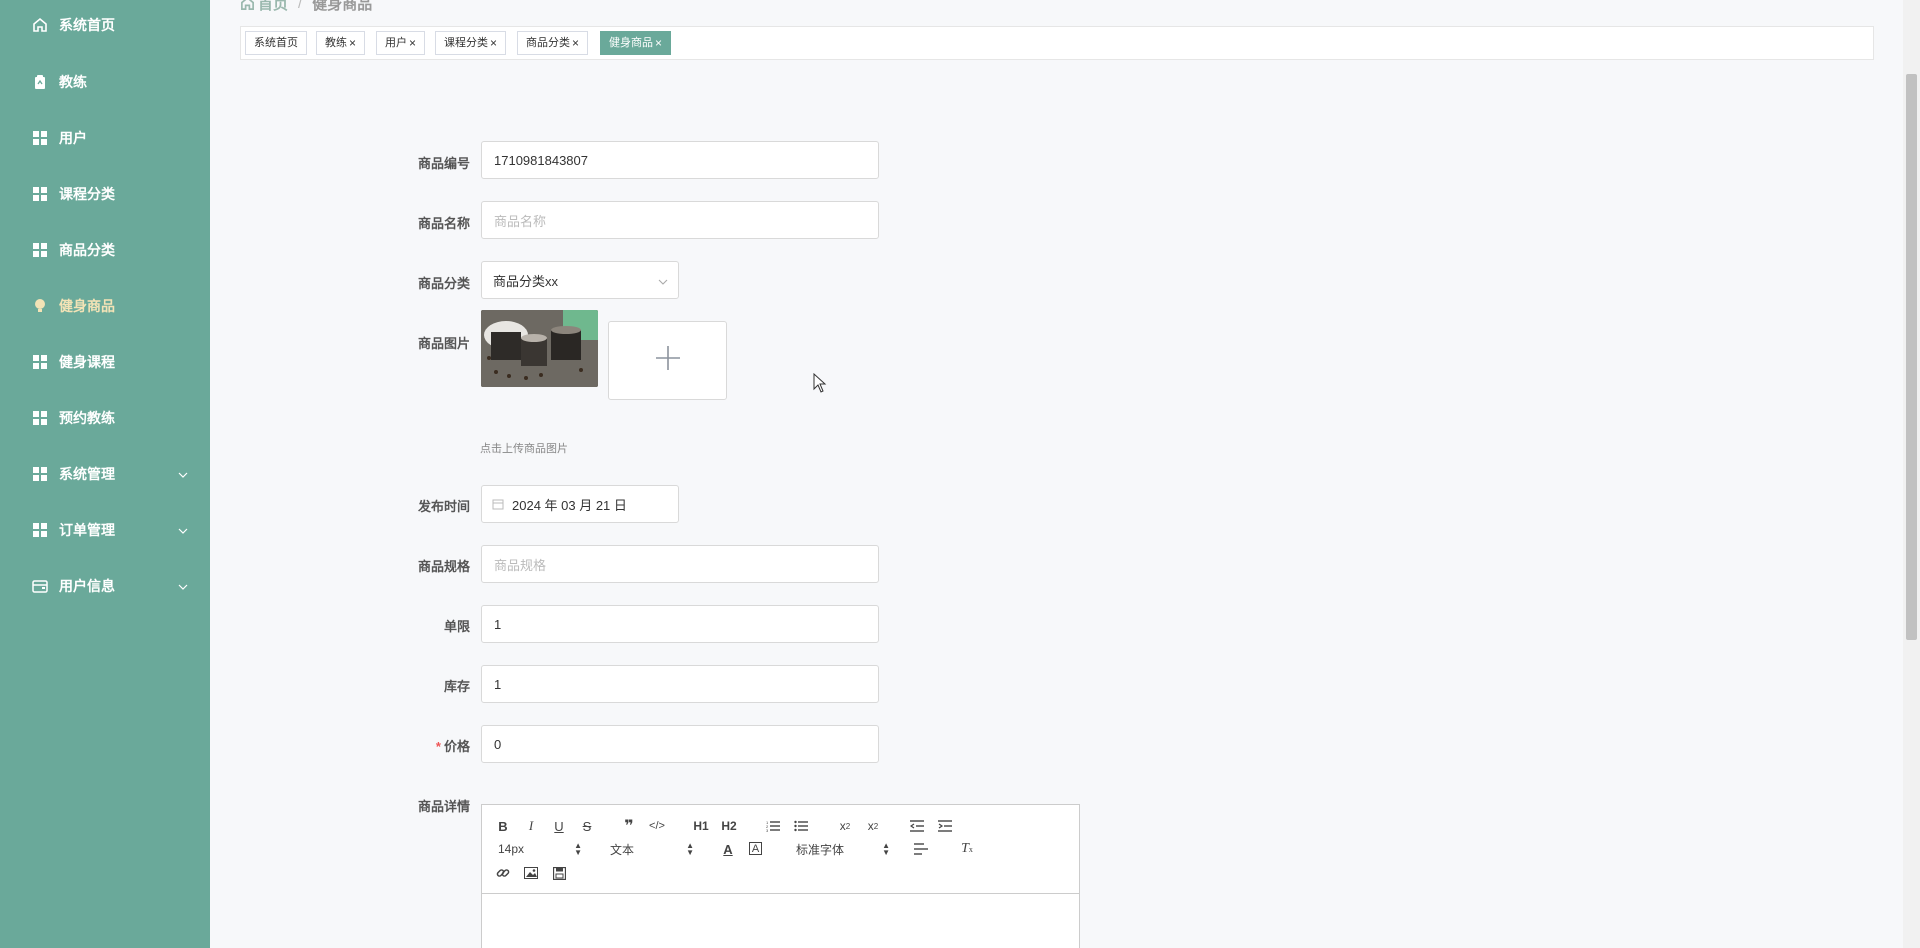  I want to click on sidebar-item-coach: 教练, so click(105, 82).